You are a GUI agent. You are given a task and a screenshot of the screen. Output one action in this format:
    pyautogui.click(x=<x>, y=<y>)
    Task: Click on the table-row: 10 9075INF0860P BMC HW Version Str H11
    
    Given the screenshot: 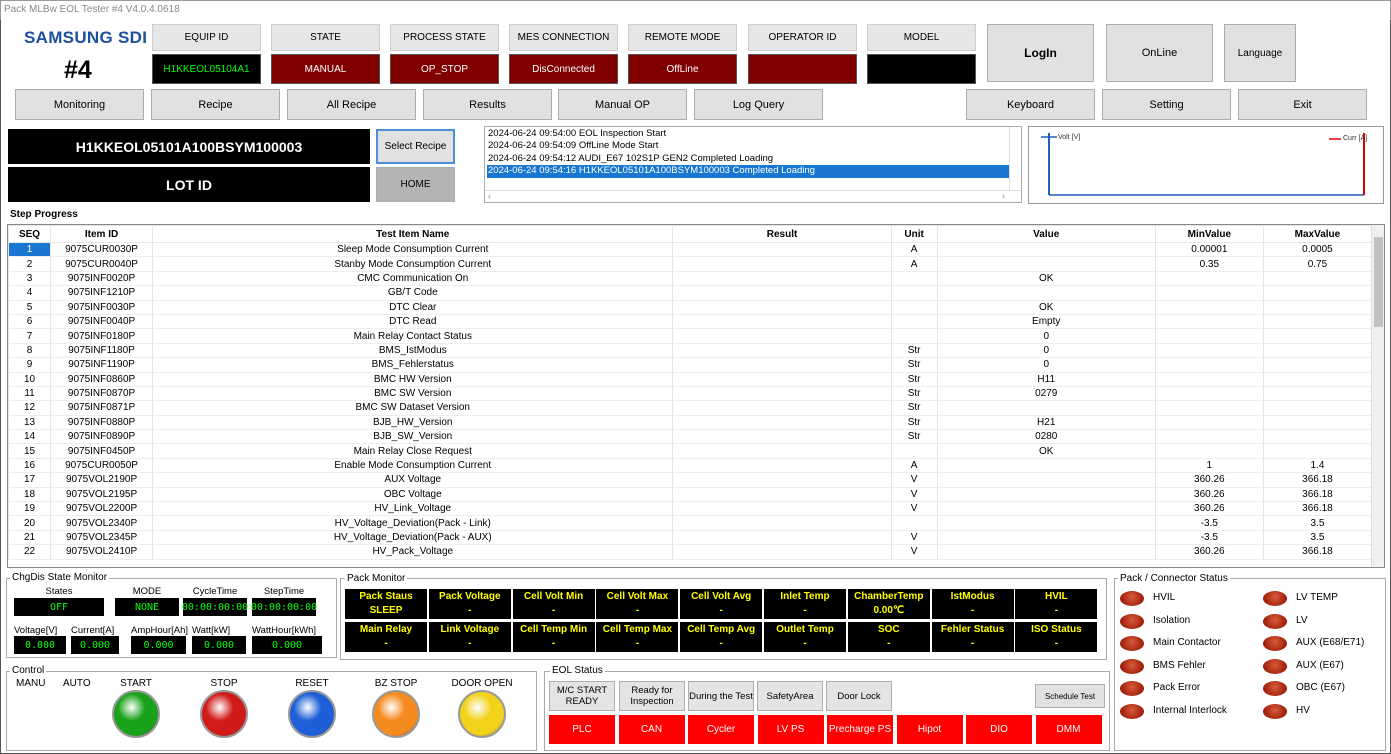 What is the action you would take?
    pyautogui.click(x=690, y=379)
    